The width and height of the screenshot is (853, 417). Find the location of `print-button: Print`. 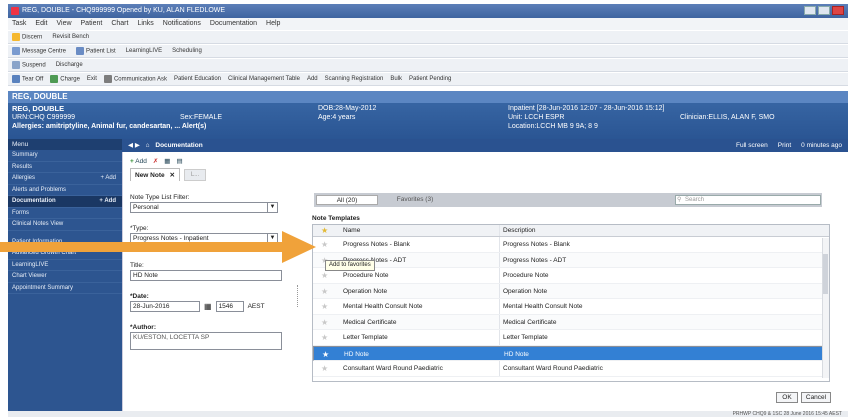

print-button: Print is located at coordinates (784, 145).